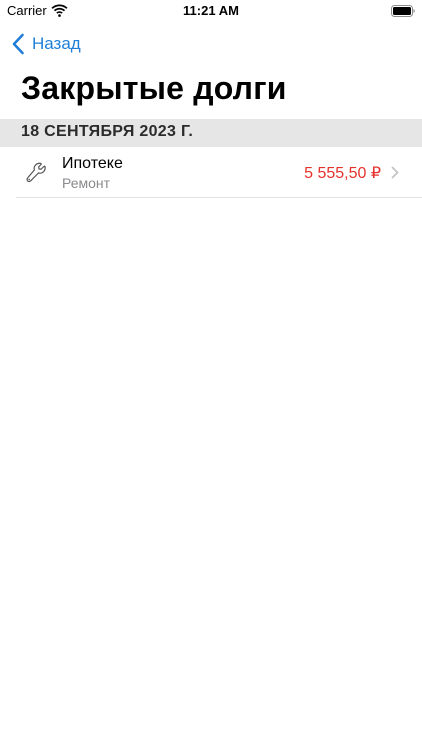 The image size is (422, 750). Describe the element at coordinates (107, 131) in the screenshot. I see `section-header-date: 18 СЕНТЯБРЯ 2023 Г.` at that location.